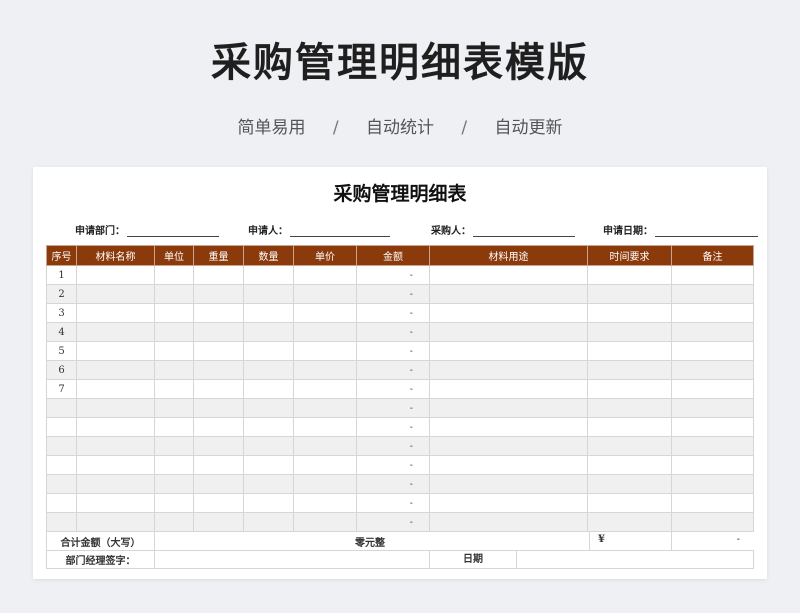 This screenshot has width=800, height=613. What do you see at coordinates (61, 332) in the screenshot?
I see `row-number: 4` at bounding box center [61, 332].